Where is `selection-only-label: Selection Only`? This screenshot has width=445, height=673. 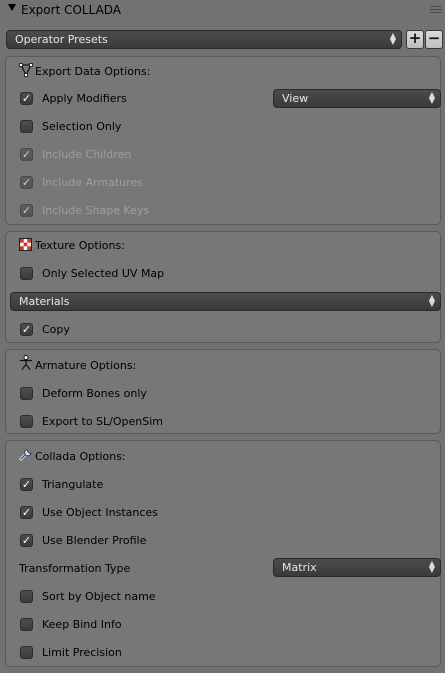 selection-only-label: Selection Only is located at coordinates (82, 126).